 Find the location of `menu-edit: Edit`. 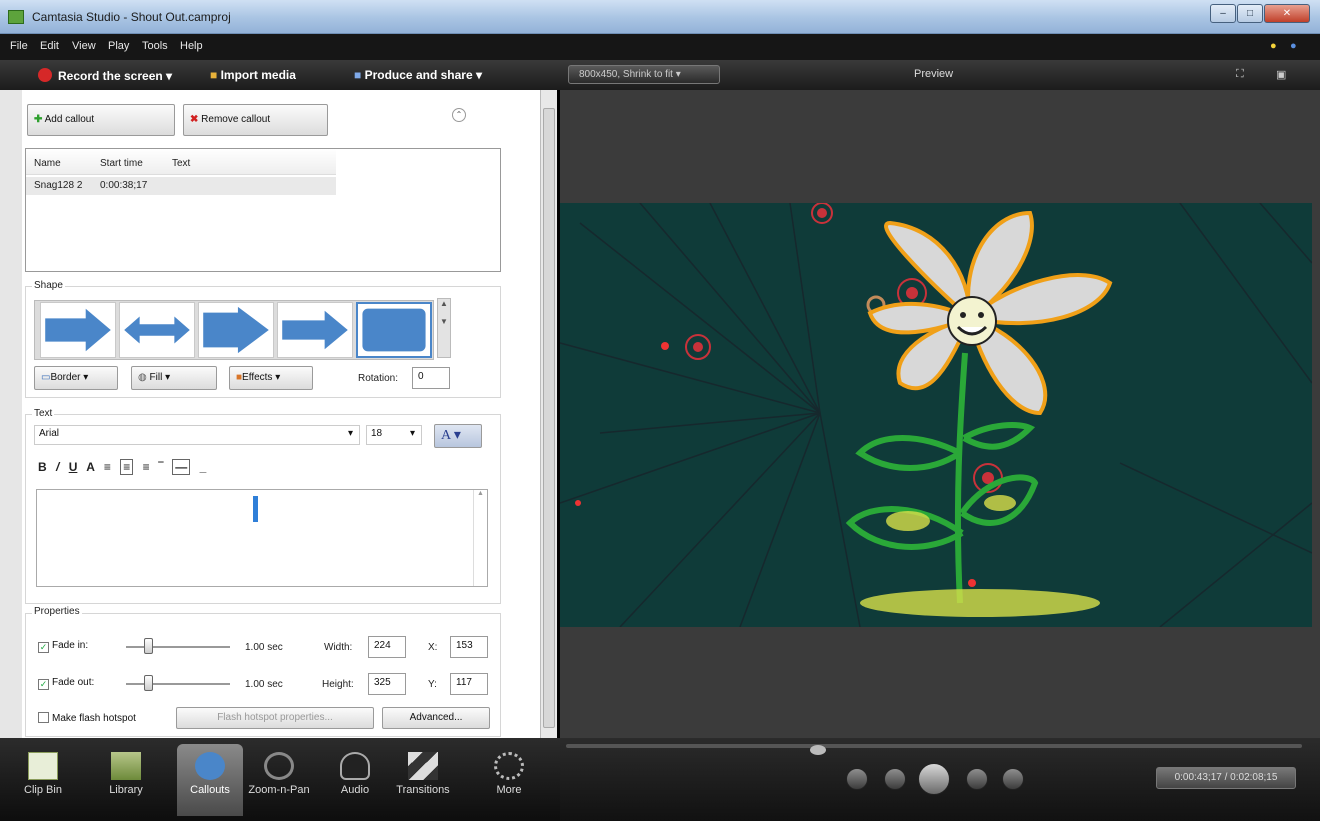

menu-edit: Edit is located at coordinates (49, 46).